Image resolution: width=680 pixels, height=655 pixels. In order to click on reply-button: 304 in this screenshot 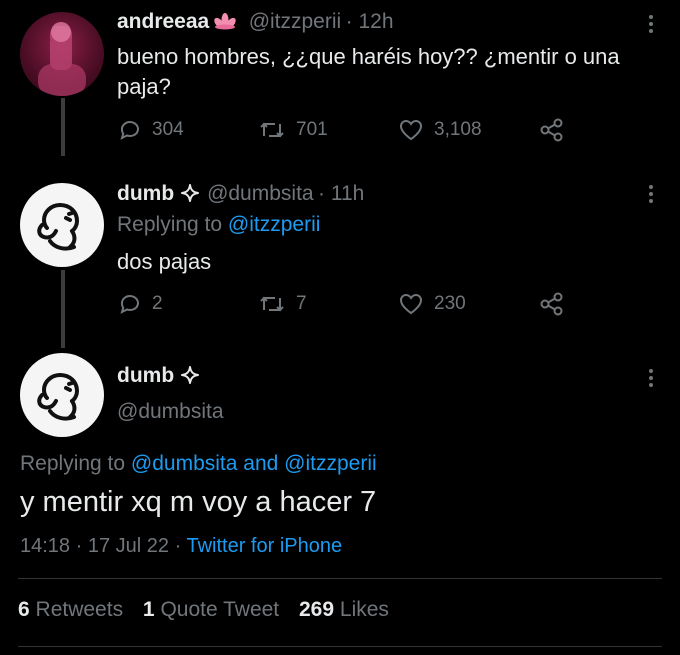, I will do `click(151, 130)`.